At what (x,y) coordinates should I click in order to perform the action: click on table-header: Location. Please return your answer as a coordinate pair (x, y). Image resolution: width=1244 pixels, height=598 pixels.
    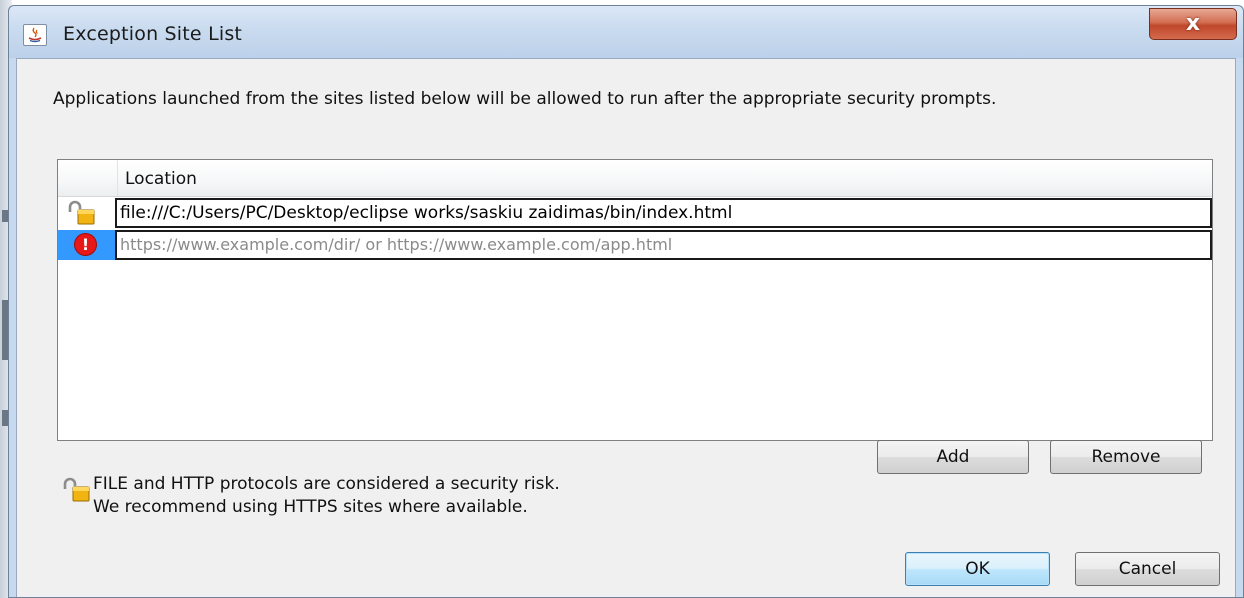
    Looking at the image, I should click on (635, 178).